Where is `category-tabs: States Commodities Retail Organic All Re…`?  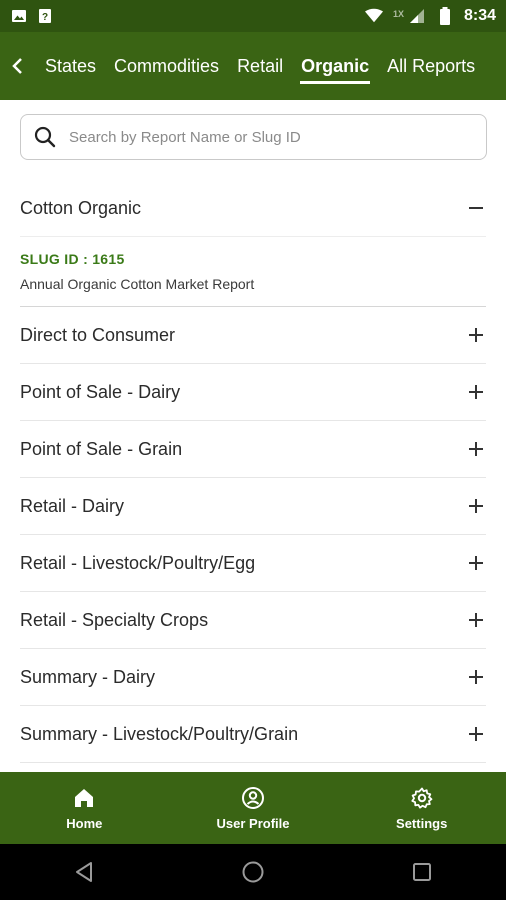 category-tabs: States Commodities Retail Organic All Re… is located at coordinates (260, 66).